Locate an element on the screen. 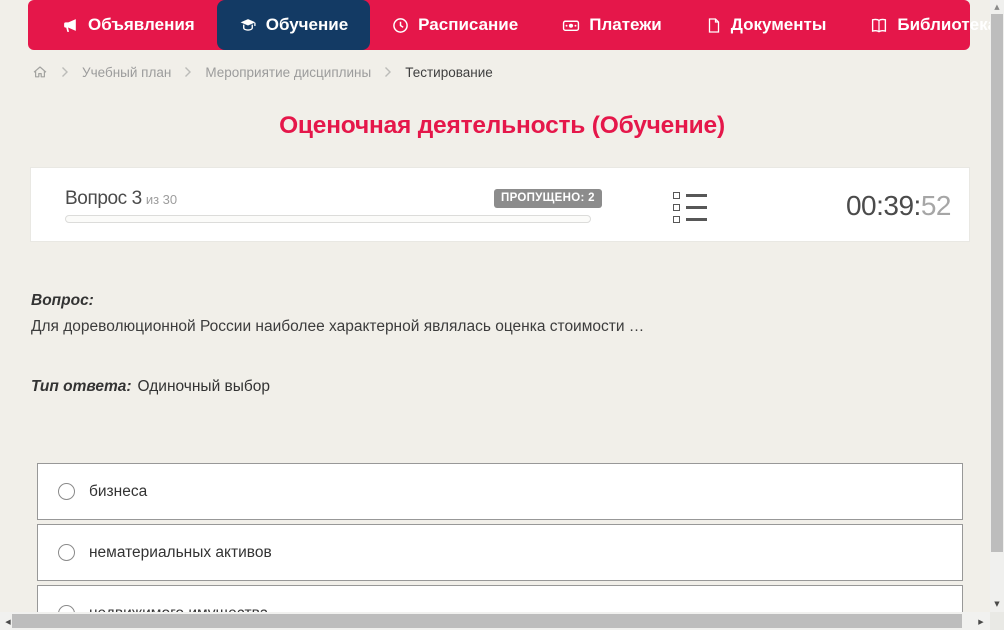  timer: 00:39:52 is located at coordinates (898, 206).